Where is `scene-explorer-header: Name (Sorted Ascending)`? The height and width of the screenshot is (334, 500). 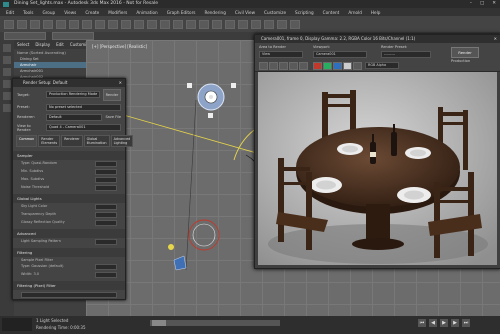 scene-explorer-header: Name (Sorted Ascending) is located at coordinates (50, 52).